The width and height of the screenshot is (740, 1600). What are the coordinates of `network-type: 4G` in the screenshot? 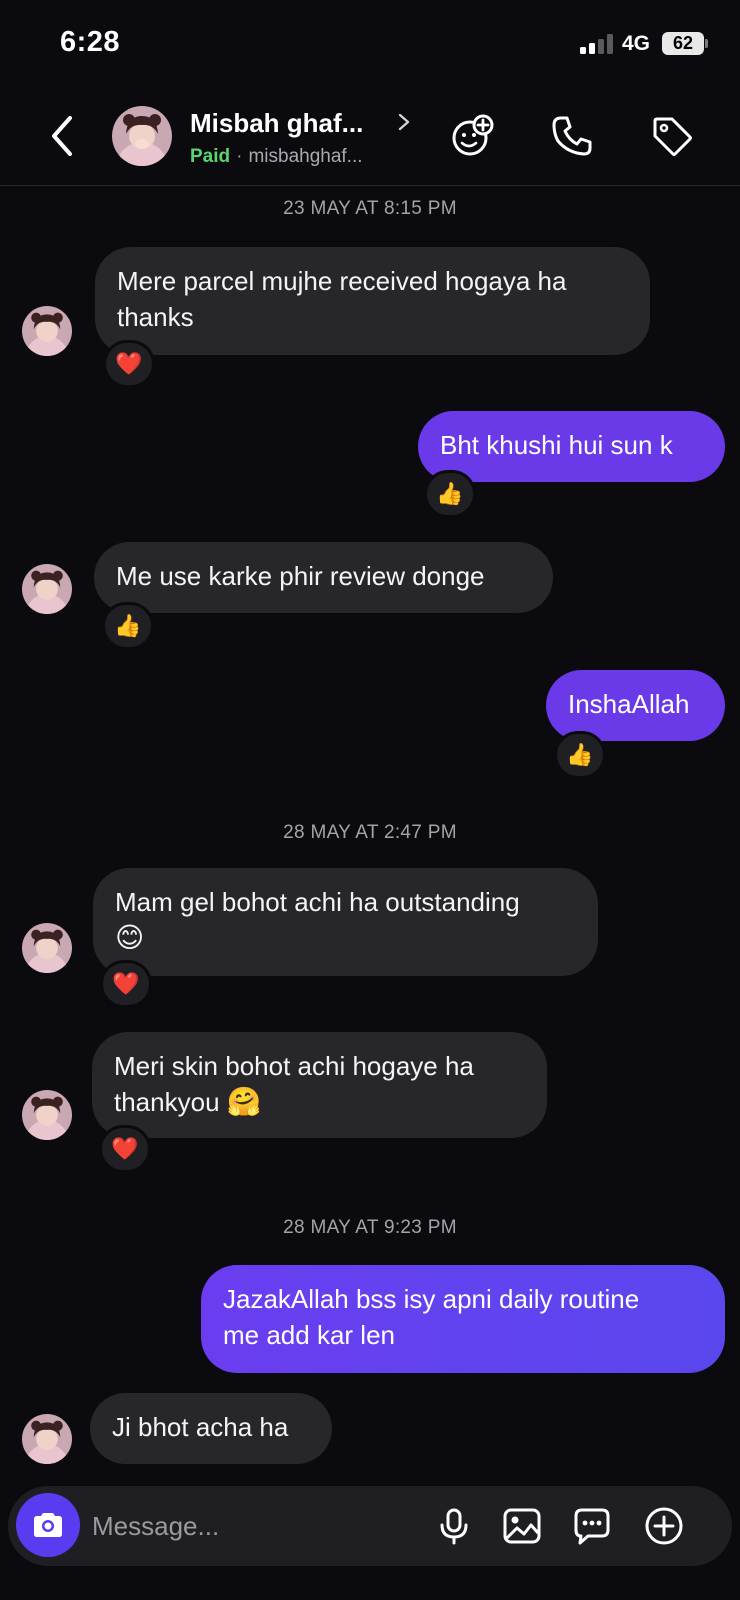 It's located at (636, 43).